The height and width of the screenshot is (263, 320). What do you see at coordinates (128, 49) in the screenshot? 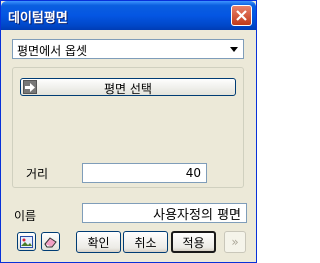
I see `plane-type-dropdown: 평면에서 옵셋` at bounding box center [128, 49].